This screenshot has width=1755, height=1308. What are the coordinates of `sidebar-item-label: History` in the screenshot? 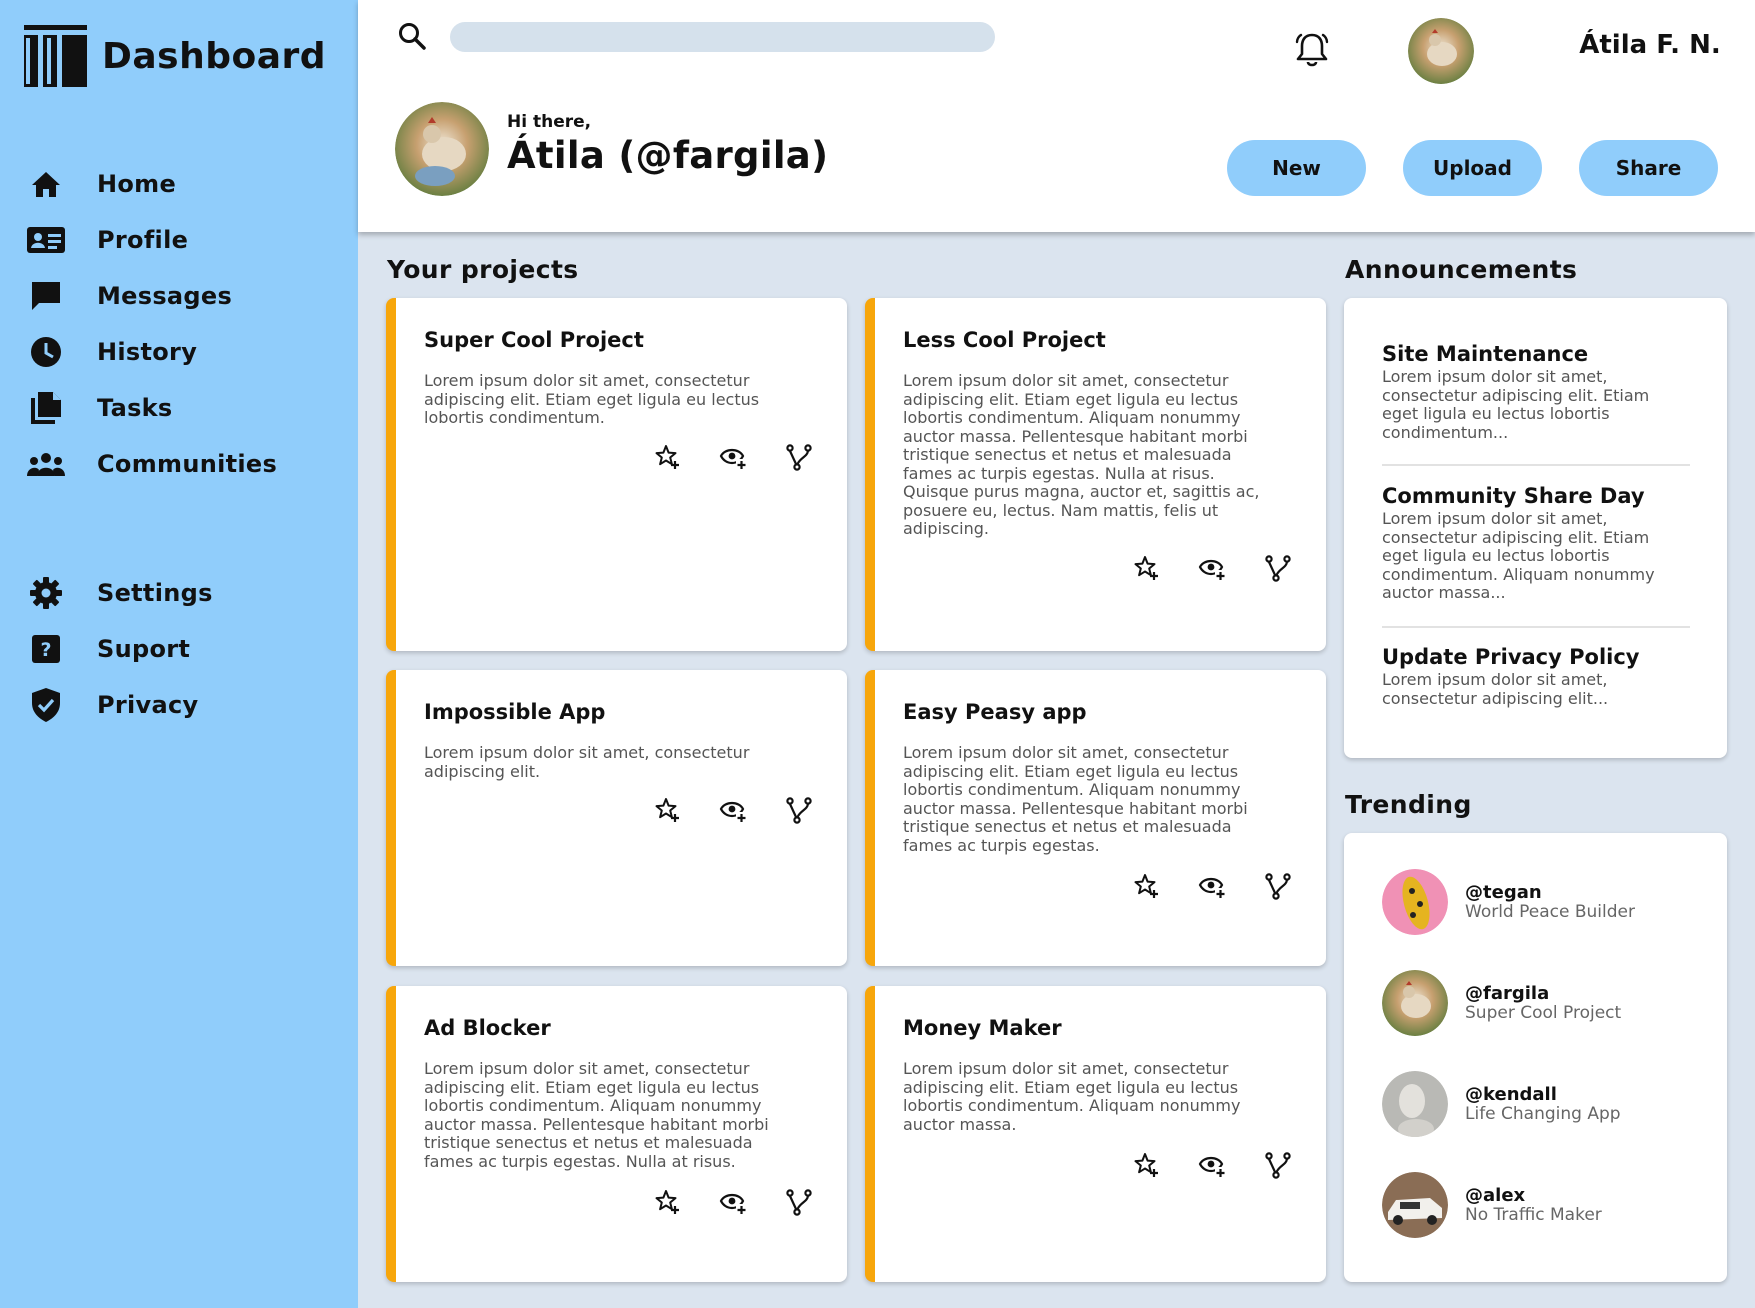 It's located at (147, 352).